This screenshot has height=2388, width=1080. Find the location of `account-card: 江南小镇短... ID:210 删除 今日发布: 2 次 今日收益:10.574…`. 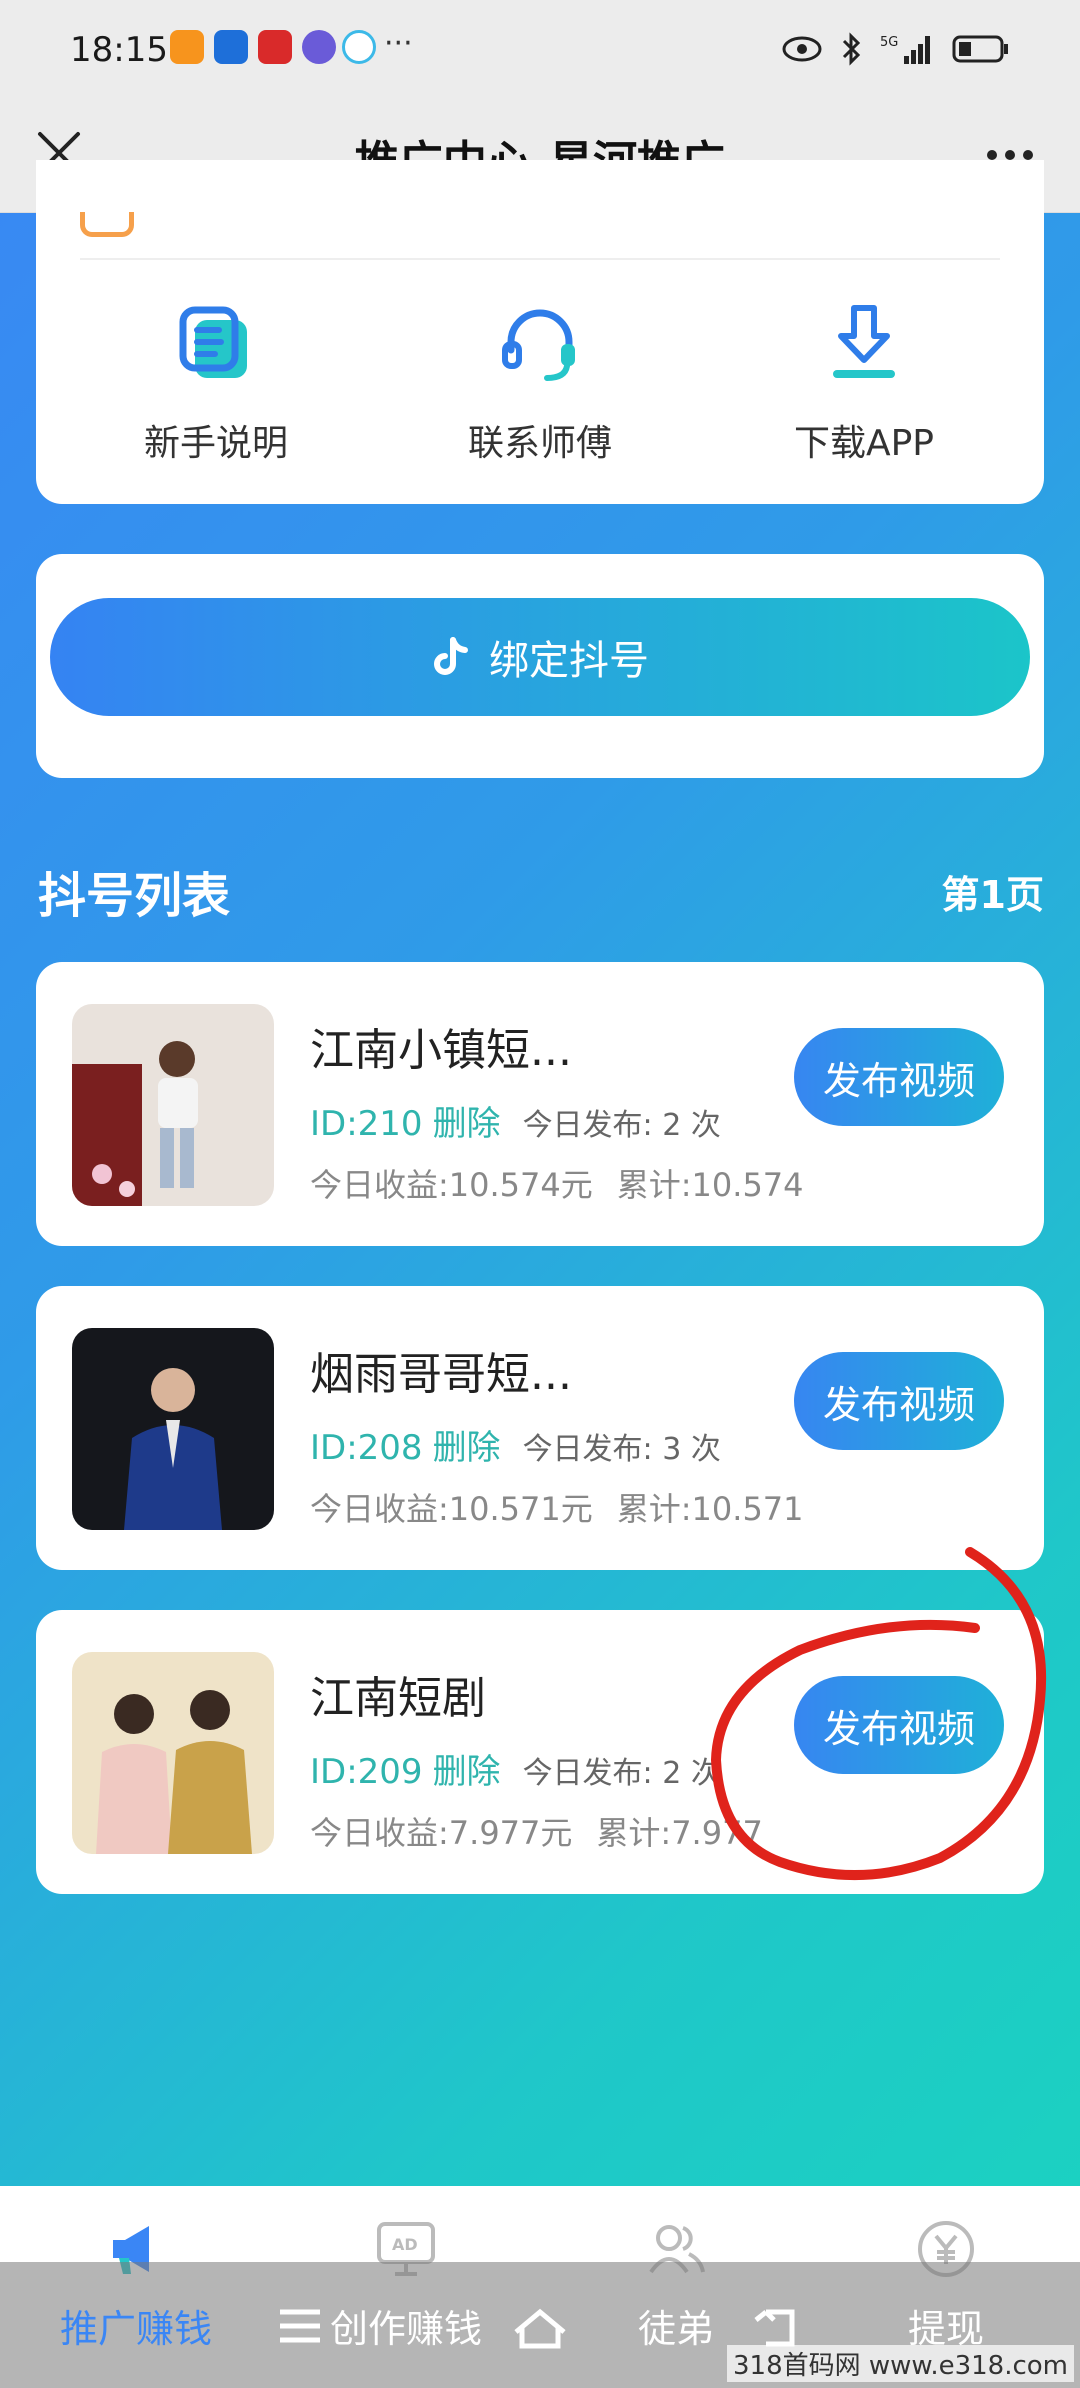

account-card: 江南小镇短... ID:210 删除 今日发布: 2 次 今日收益:10.574… is located at coordinates (540, 1104).